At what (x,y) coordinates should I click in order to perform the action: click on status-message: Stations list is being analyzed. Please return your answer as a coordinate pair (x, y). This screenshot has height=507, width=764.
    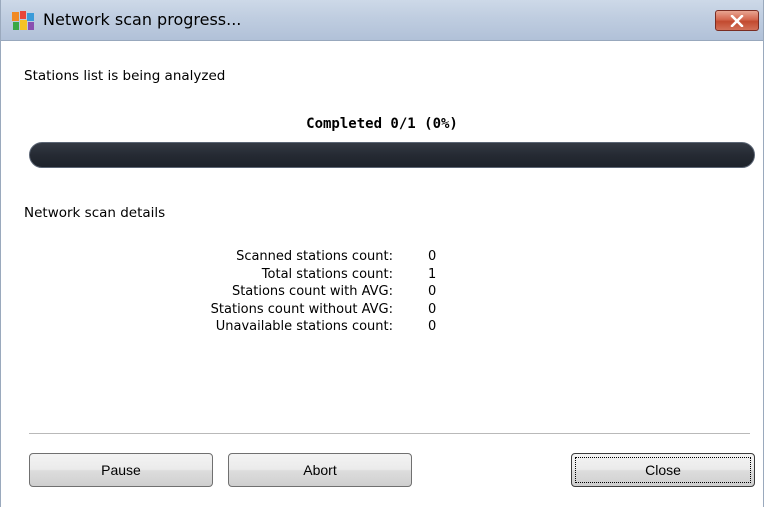
    Looking at the image, I should click on (125, 76).